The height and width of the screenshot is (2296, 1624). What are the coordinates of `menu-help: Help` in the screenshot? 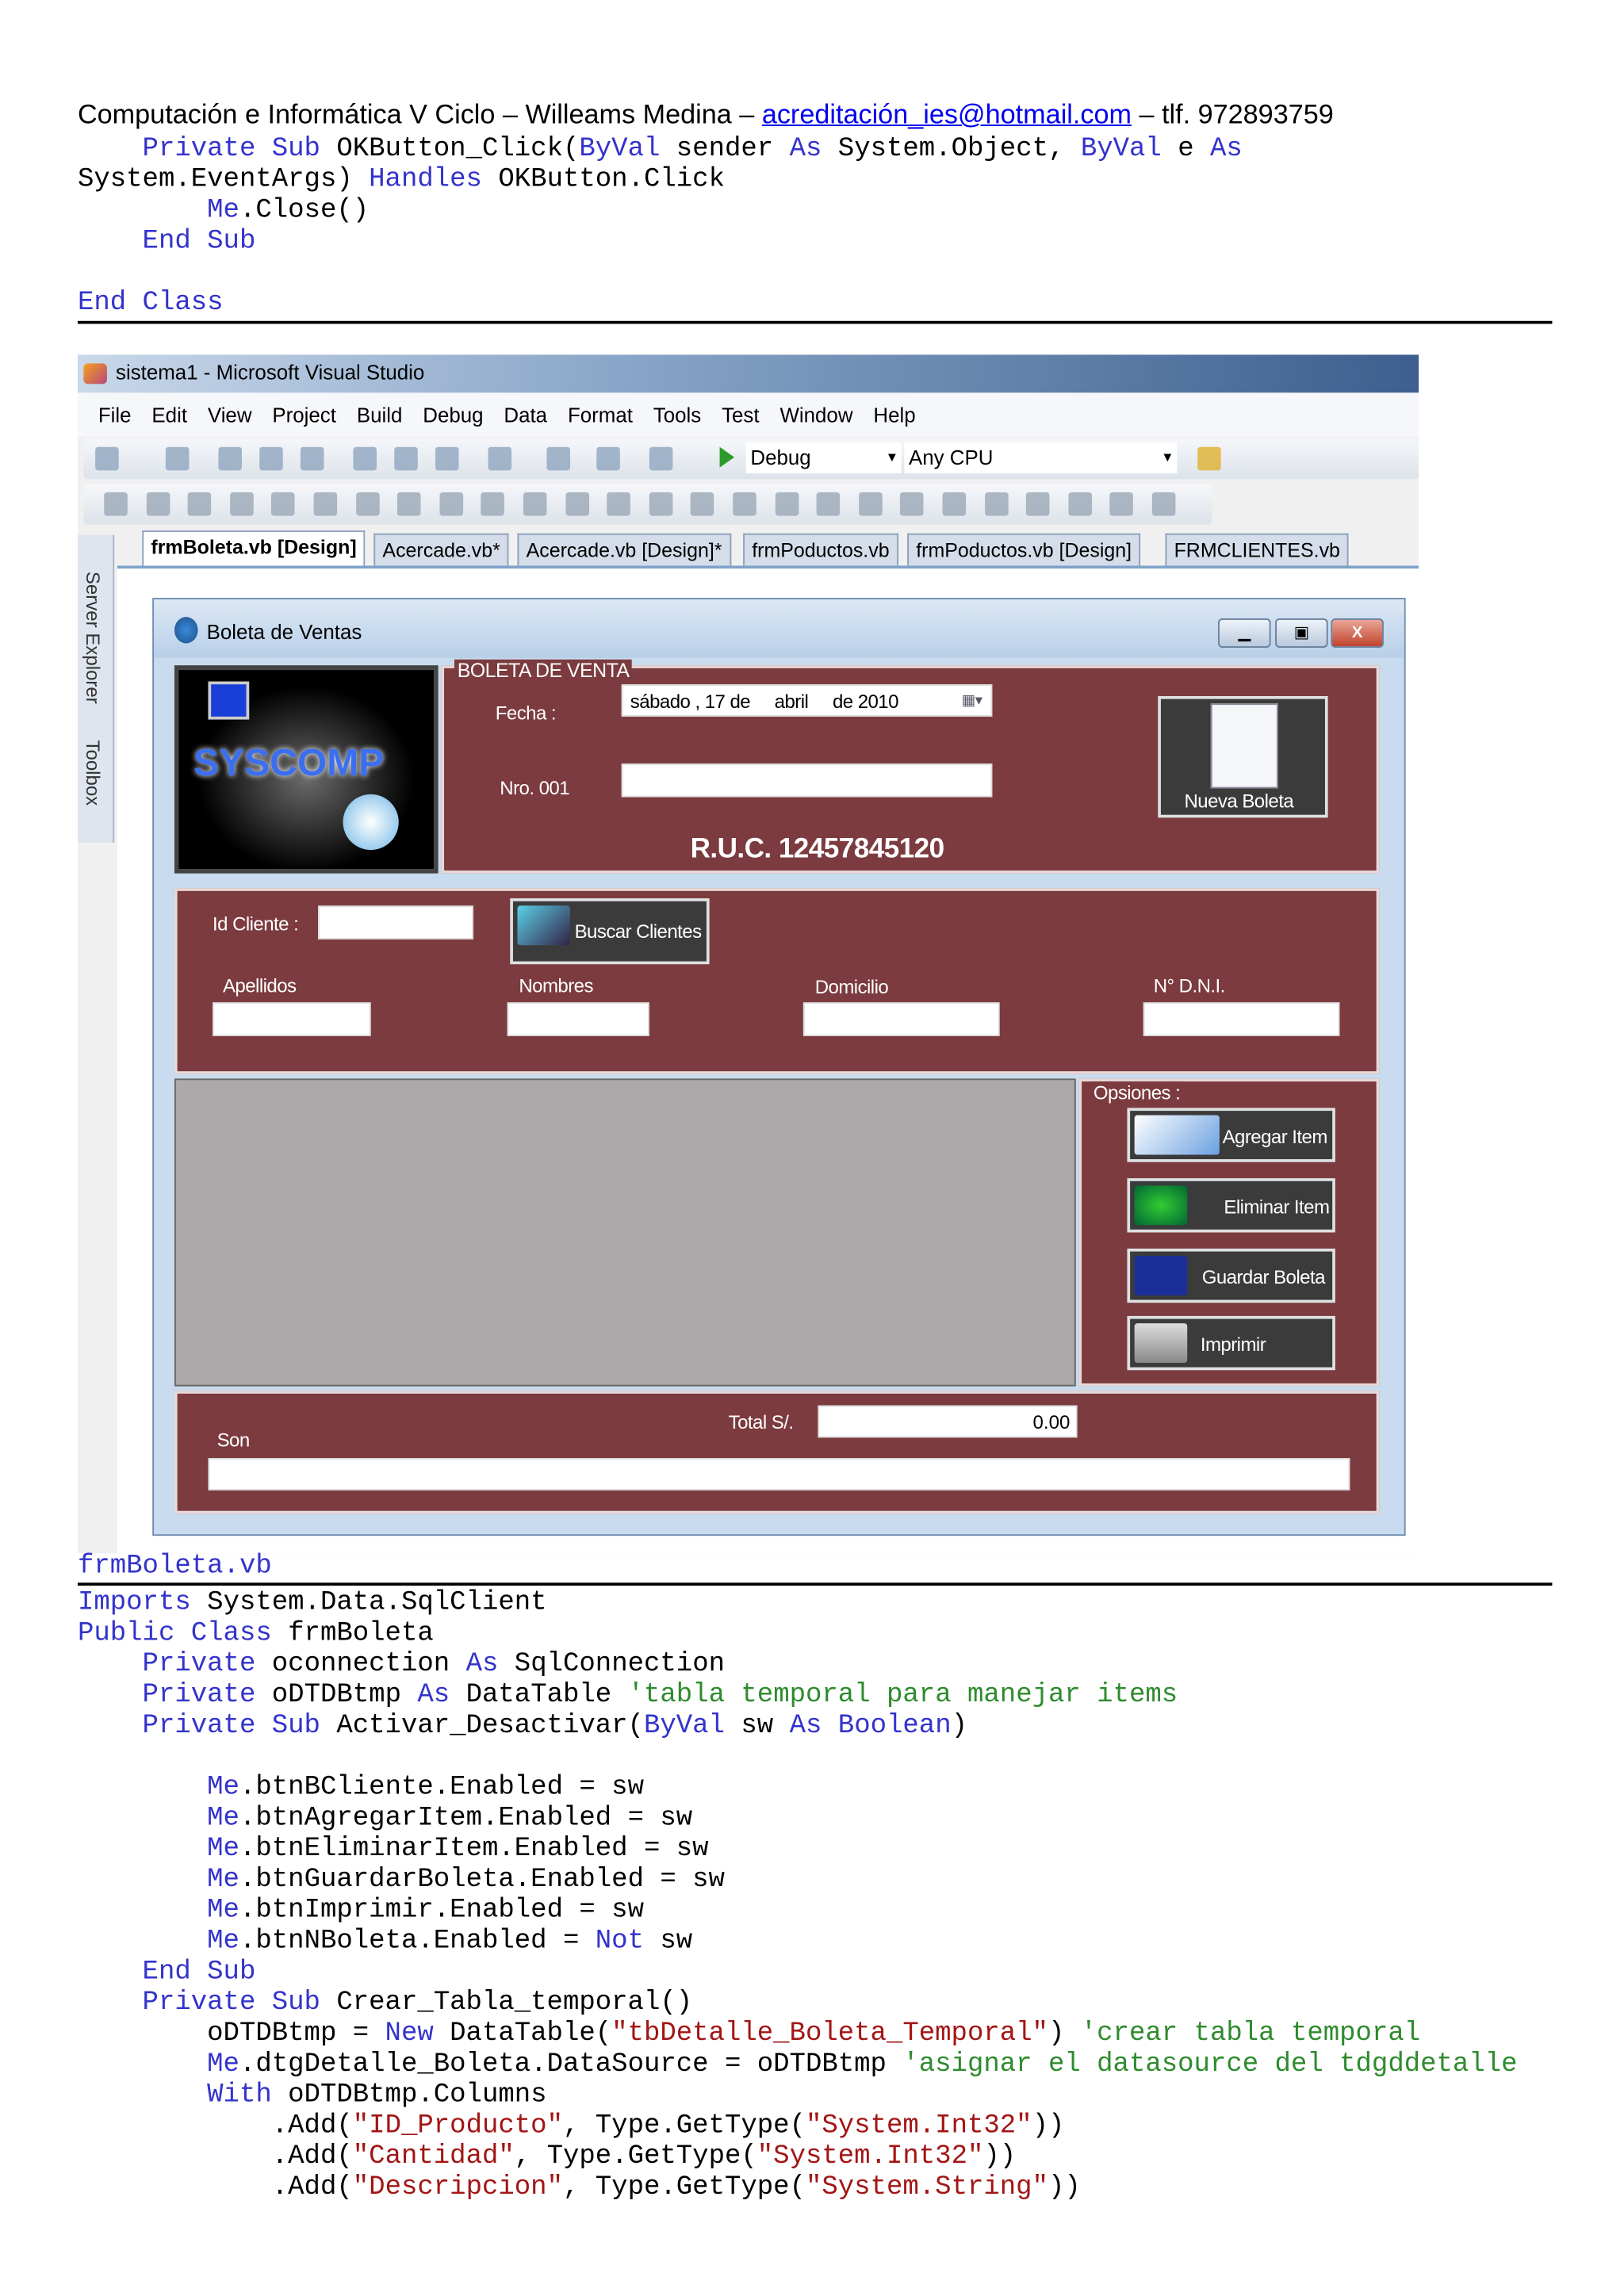 It's located at (894, 415).